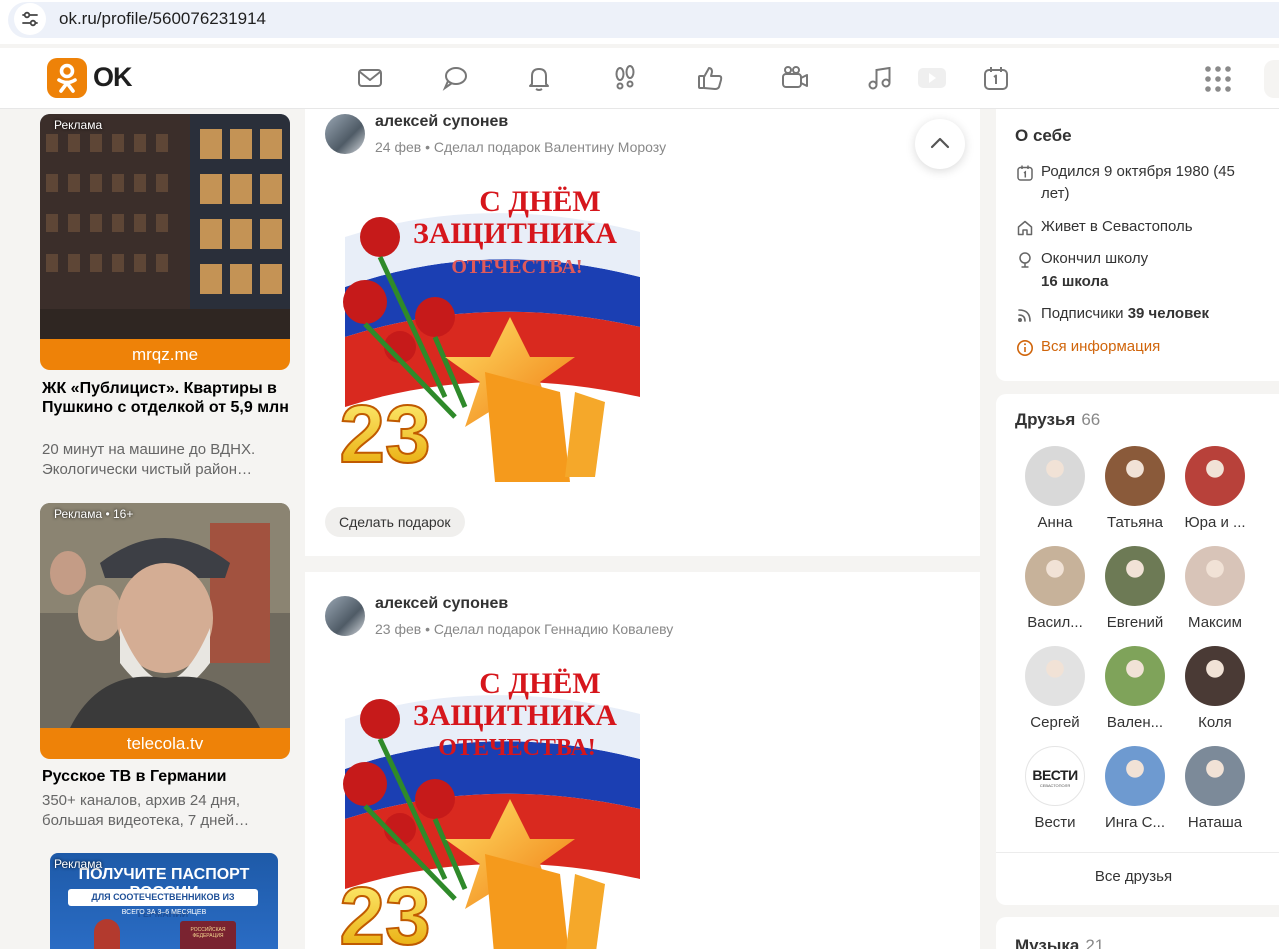 Image resolution: width=1279 pixels, height=949 pixels. What do you see at coordinates (1045, 419) in the screenshot?
I see `friends-title-text: Друзья` at bounding box center [1045, 419].